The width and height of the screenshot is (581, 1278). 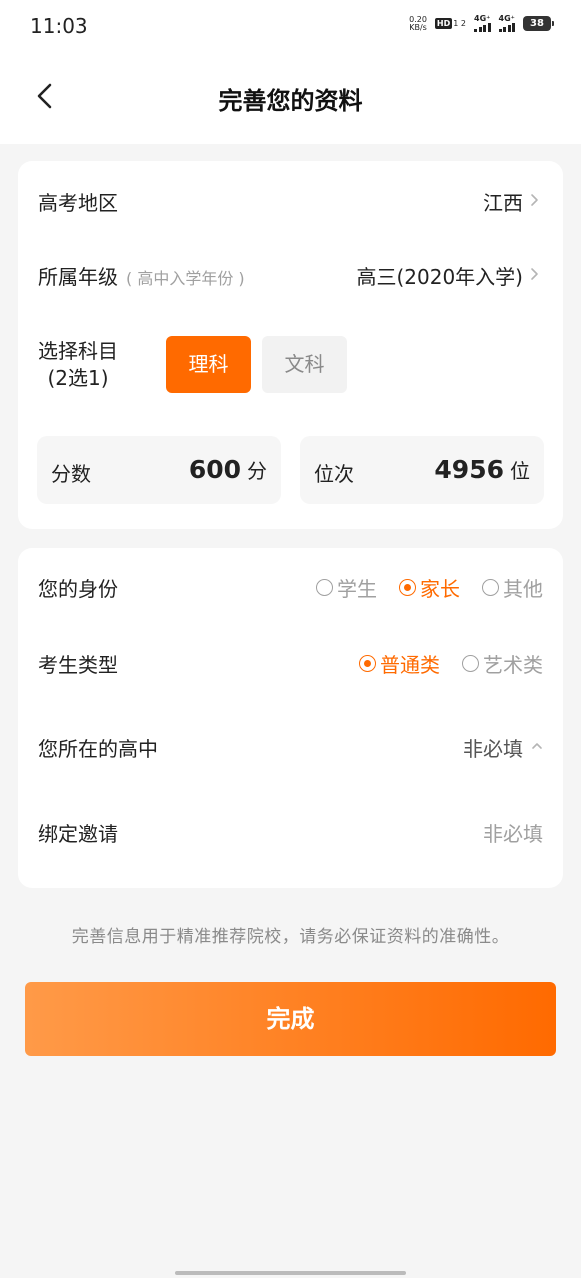 I want to click on rank-value: 4956, so click(x=469, y=469).